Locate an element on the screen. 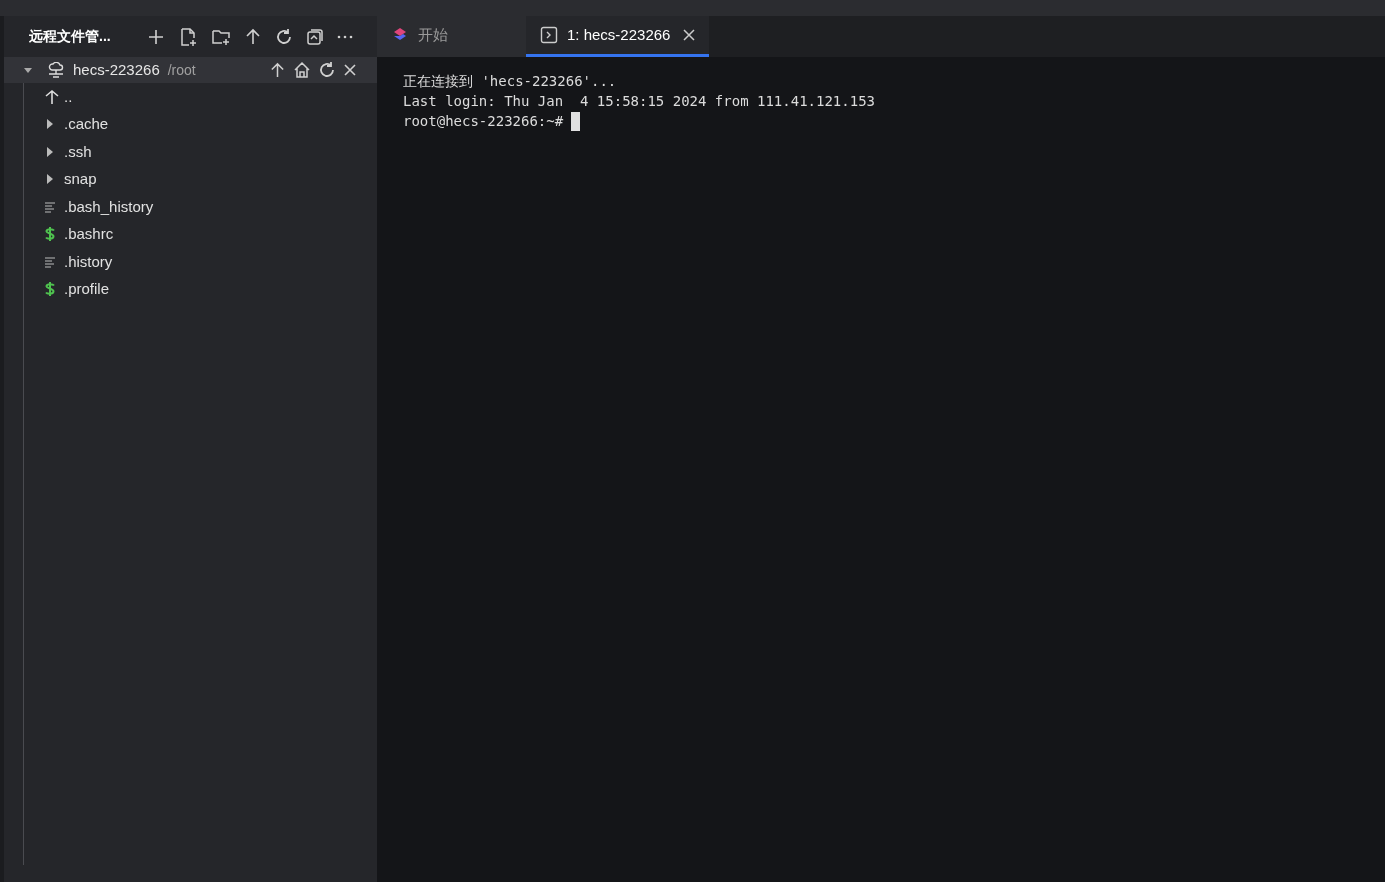 The width and height of the screenshot is (1385, 882). file-name: .bash_history is located at coordinates (109, 206).